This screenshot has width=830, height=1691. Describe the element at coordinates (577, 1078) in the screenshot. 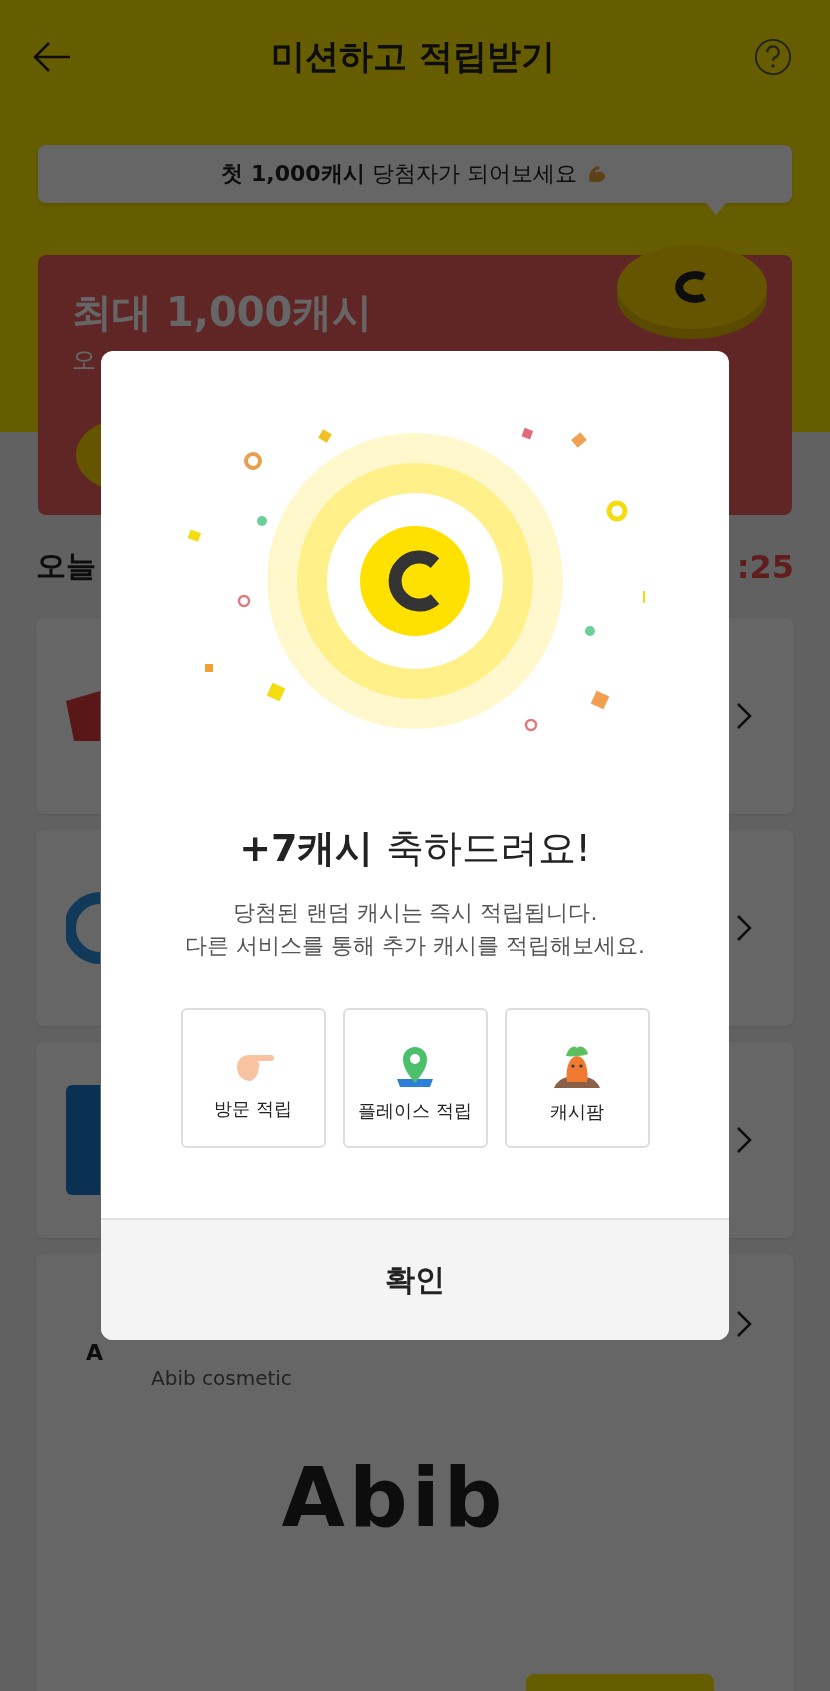

I see `shortcut-button: 캐시팜` at that location.